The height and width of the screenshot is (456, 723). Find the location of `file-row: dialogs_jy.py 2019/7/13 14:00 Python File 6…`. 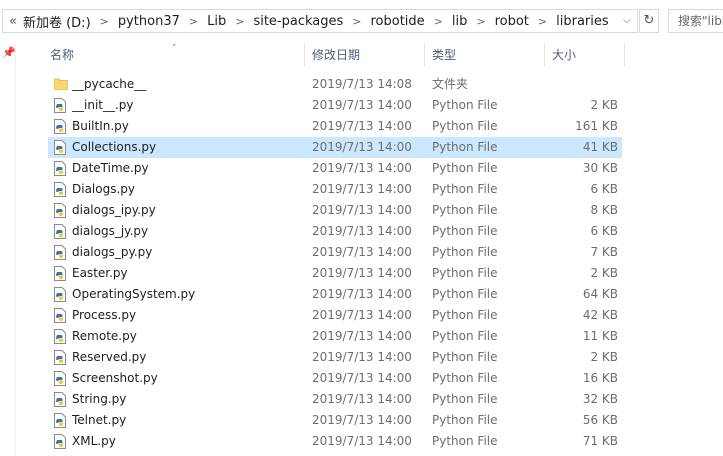

file-row: dialogs_jy.py 2019/7/13 14:00 Python File 6… is located at coordinates (335, 231).